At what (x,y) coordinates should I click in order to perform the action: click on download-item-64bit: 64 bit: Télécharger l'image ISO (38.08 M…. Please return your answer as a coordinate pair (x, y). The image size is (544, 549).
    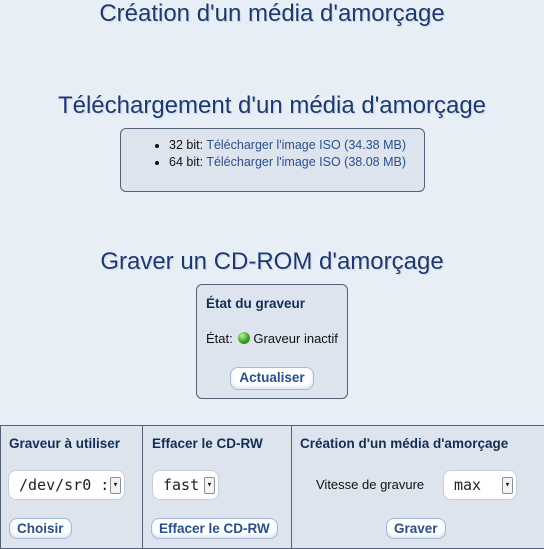
    Looking at the image, I should click on (296, 162).